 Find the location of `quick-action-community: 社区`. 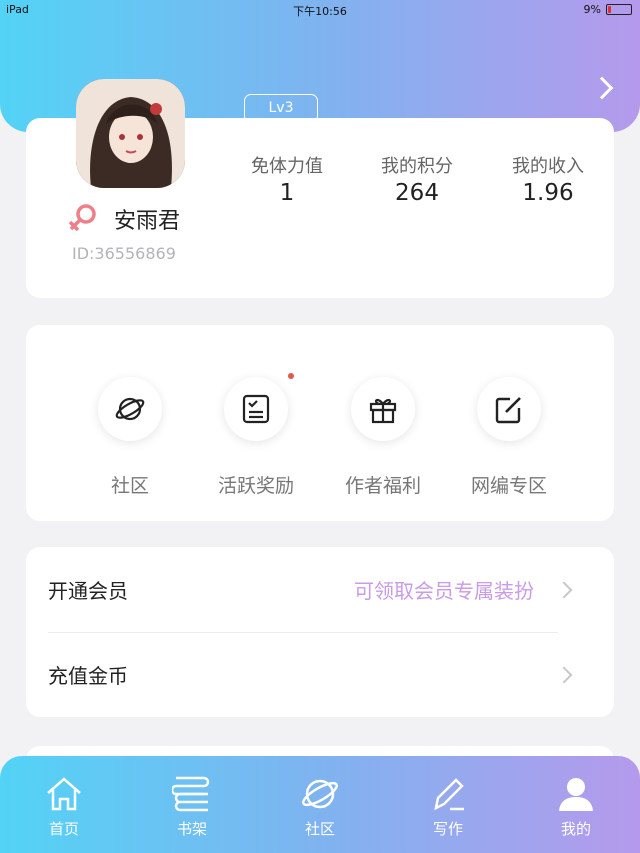

quick-action-community: 社区 is located at coordinates (130, 437).